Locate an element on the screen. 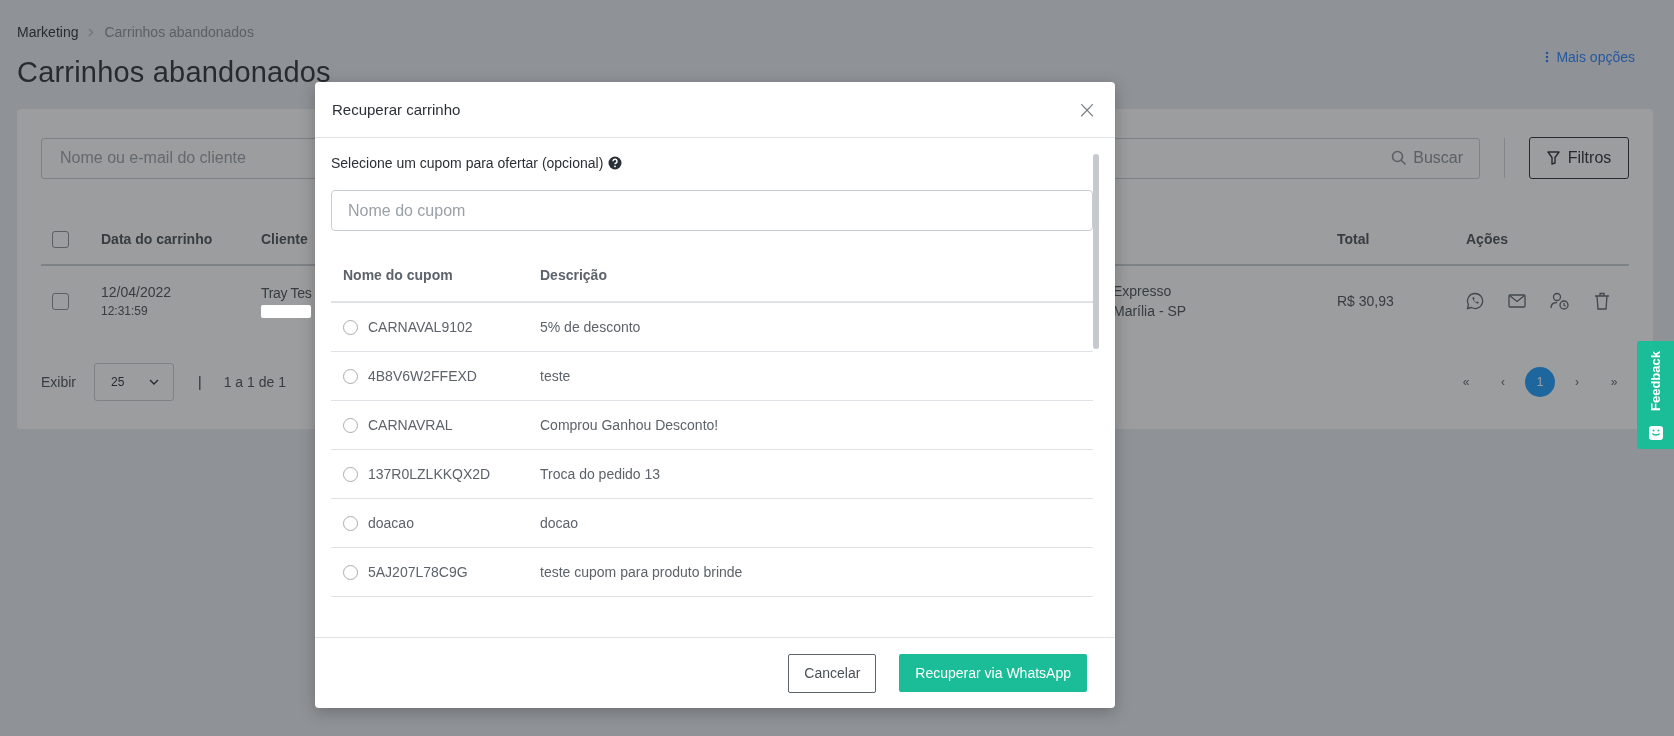 This screenshot has width=1674, height=736. coupon-name: 5AJ207L78C9G is located at coordinates (418, 572).